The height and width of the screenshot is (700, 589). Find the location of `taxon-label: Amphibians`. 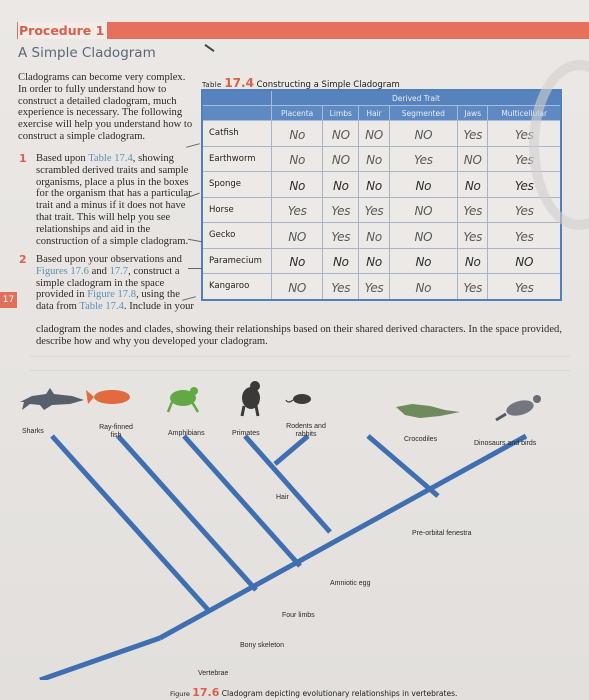

taxon-label: Amphibians is located at coordinates (186, 433).